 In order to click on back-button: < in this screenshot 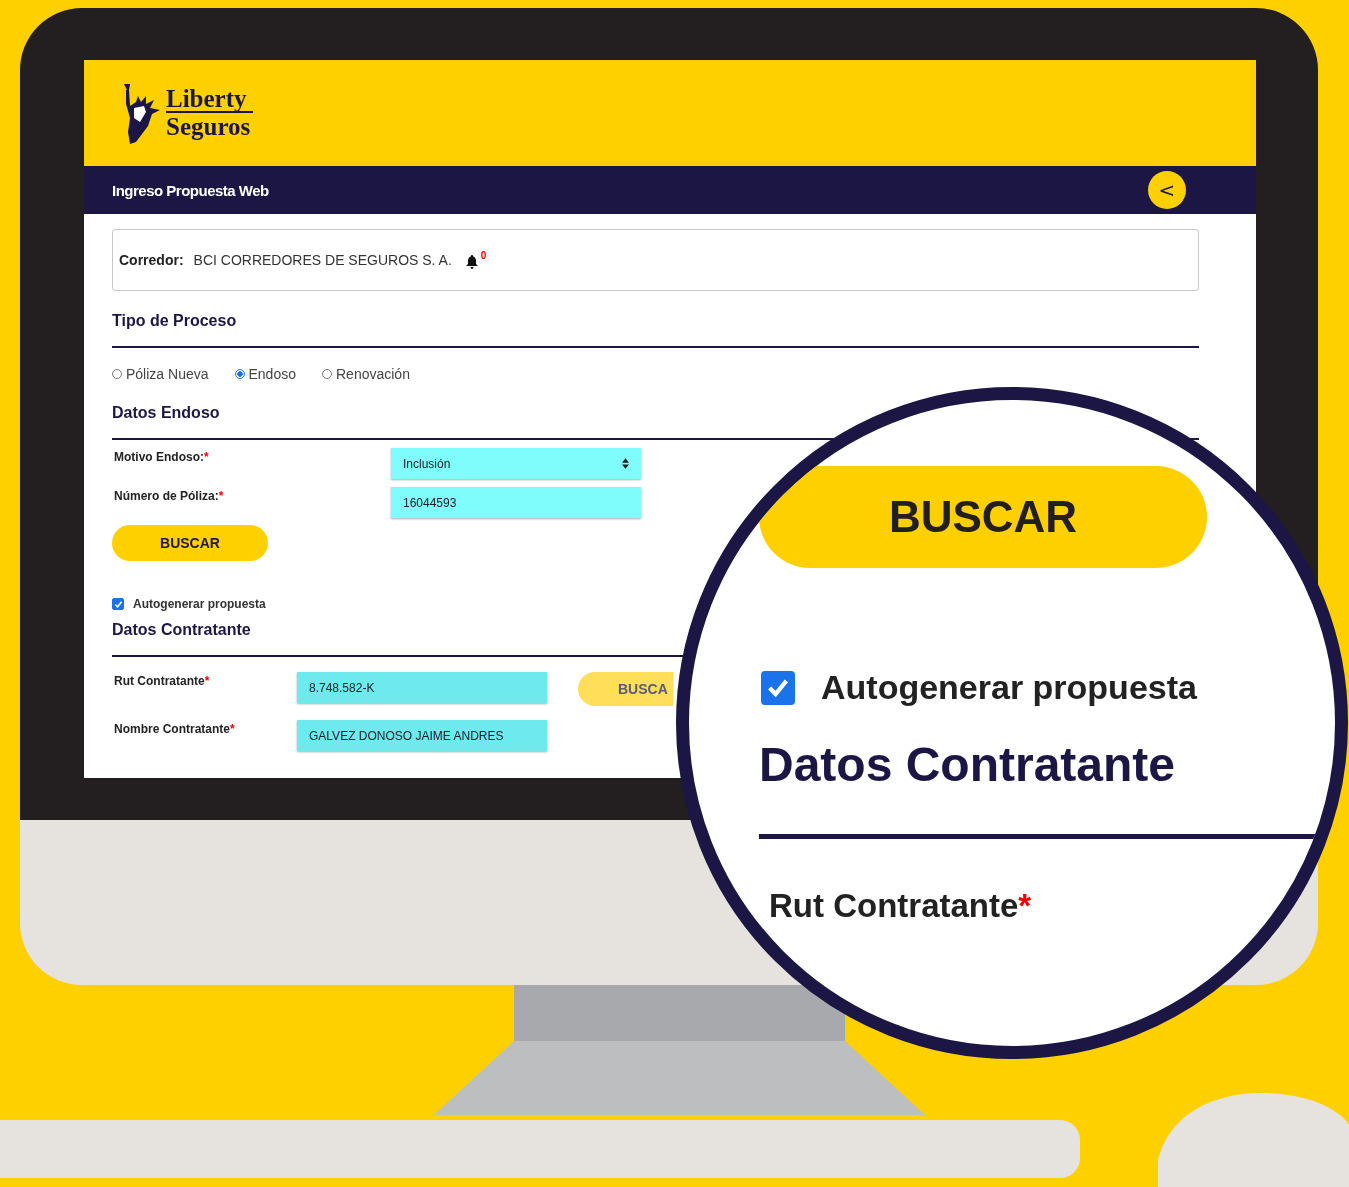, I will do `click(1167, 190)`.